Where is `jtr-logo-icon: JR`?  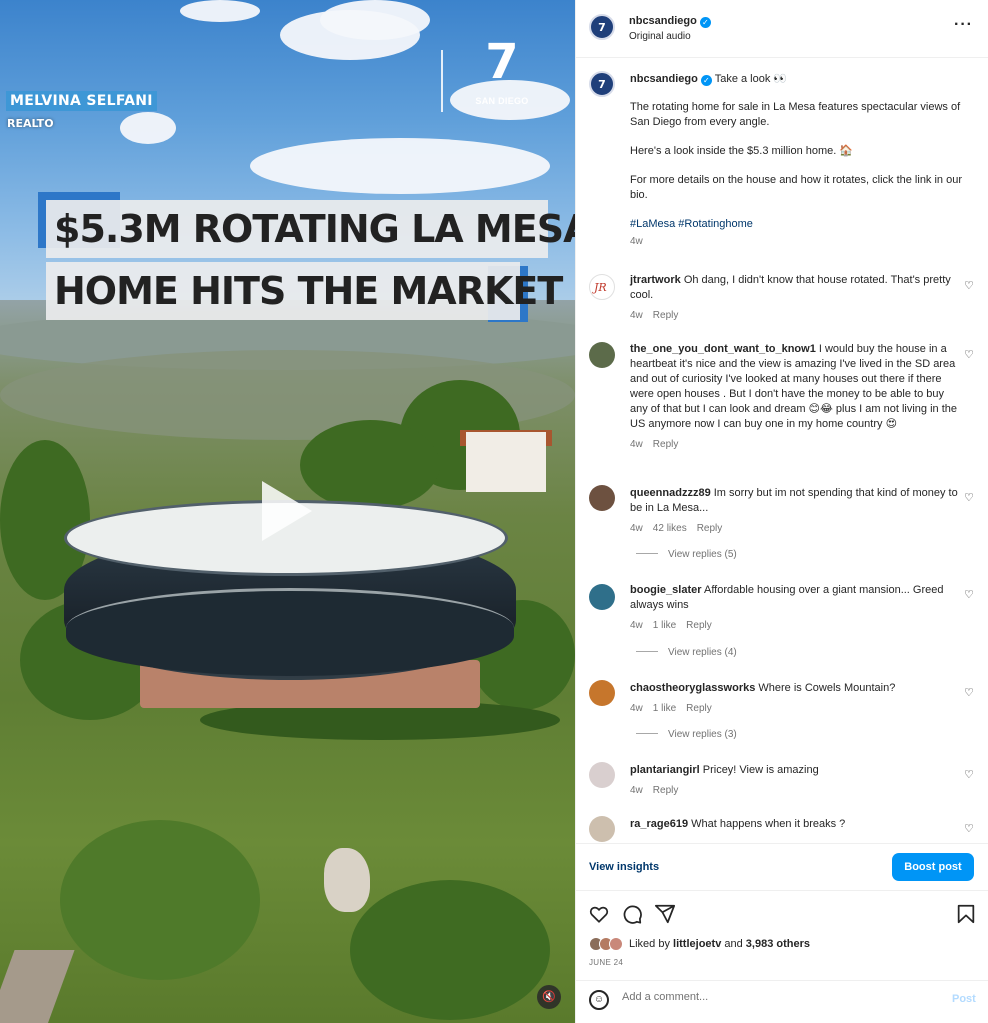 jtr-logo-icon: JR is located at coordinates (599, 287).